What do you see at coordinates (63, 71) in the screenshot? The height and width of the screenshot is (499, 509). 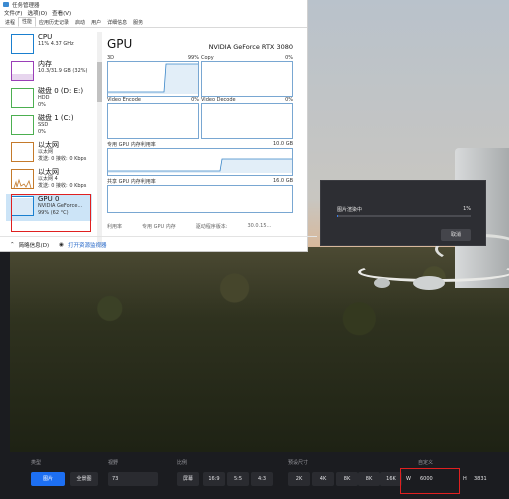 I see `resource-sub: 10.3/31.9 GB (32%)` at bounding box center [63, 71].